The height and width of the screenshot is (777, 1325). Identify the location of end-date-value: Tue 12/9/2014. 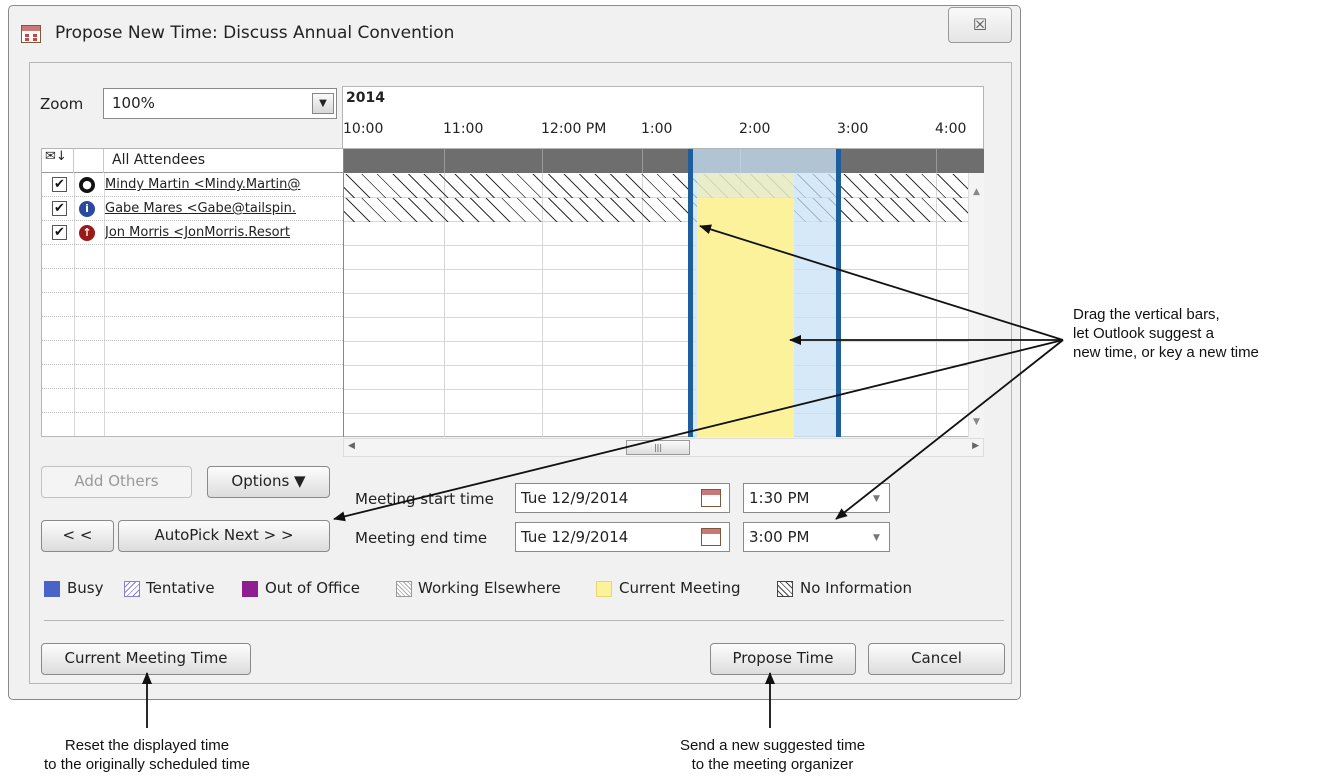
(575, 537).